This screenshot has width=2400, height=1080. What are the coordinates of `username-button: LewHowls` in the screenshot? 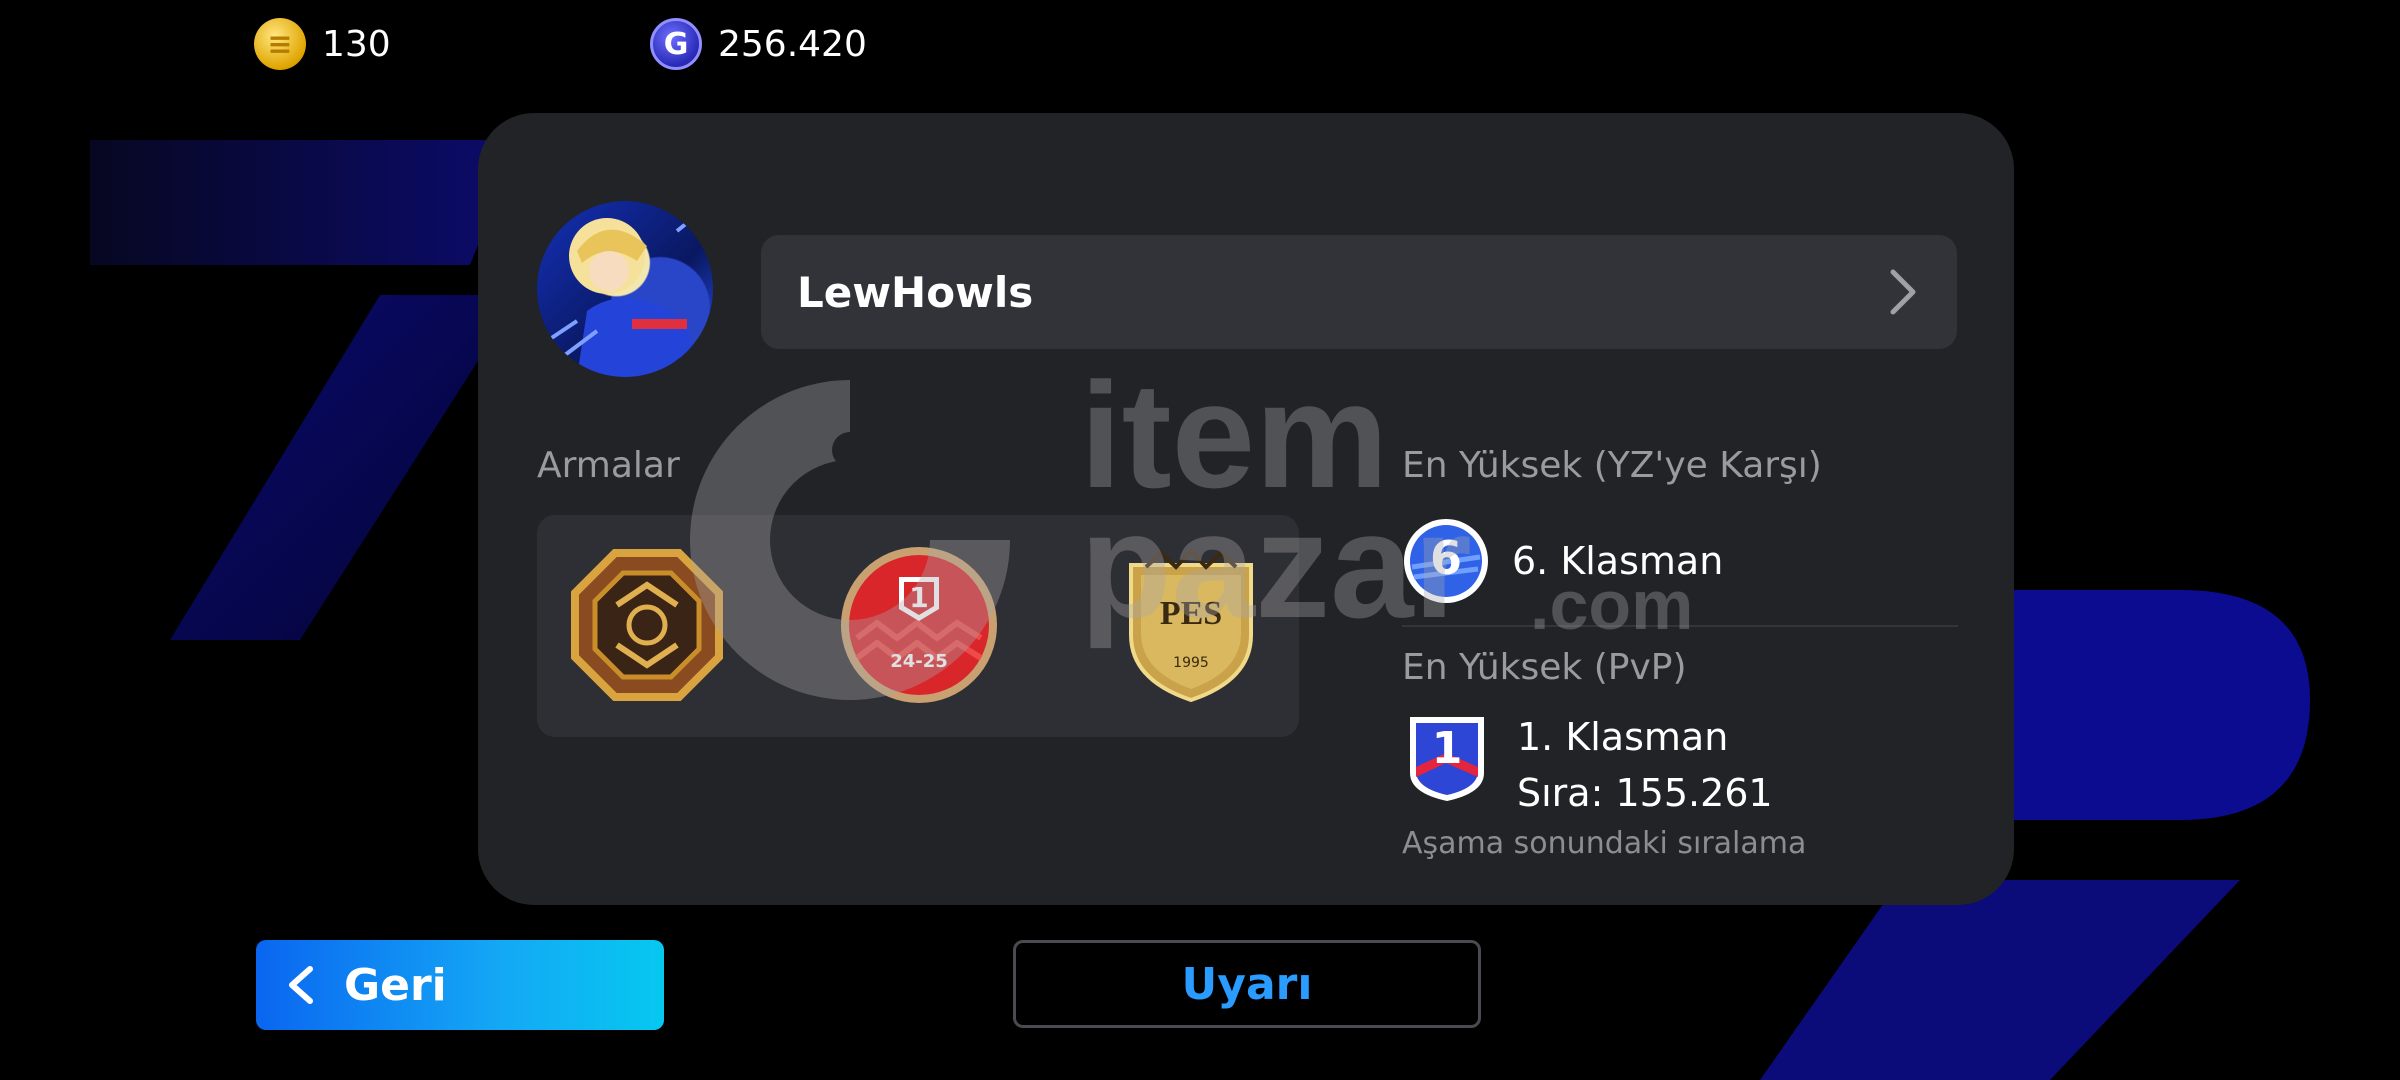 It's located at (1359, 292).